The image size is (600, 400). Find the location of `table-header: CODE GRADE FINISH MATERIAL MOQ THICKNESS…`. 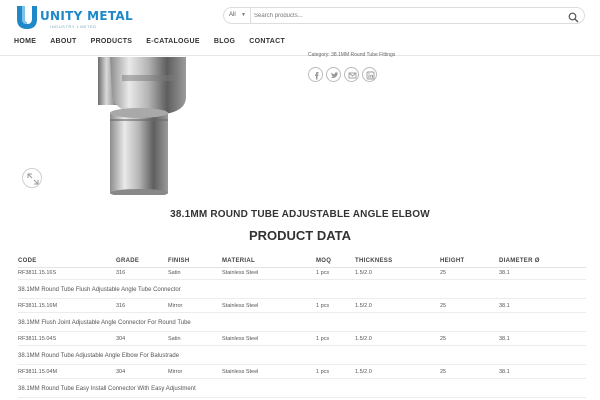

table-header: CODE GRADE FINISH MATERIAL MOQ THICKNESS… is located at coordinates (302, 262).